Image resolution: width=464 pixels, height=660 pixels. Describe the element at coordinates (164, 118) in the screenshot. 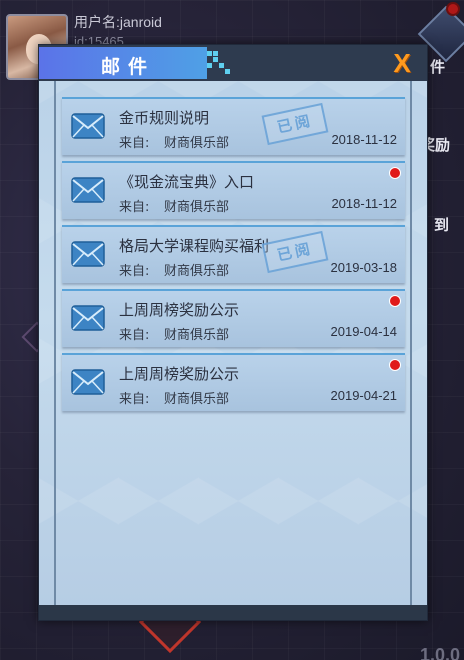

I see `mail-title: 金币规则说明` at that location.